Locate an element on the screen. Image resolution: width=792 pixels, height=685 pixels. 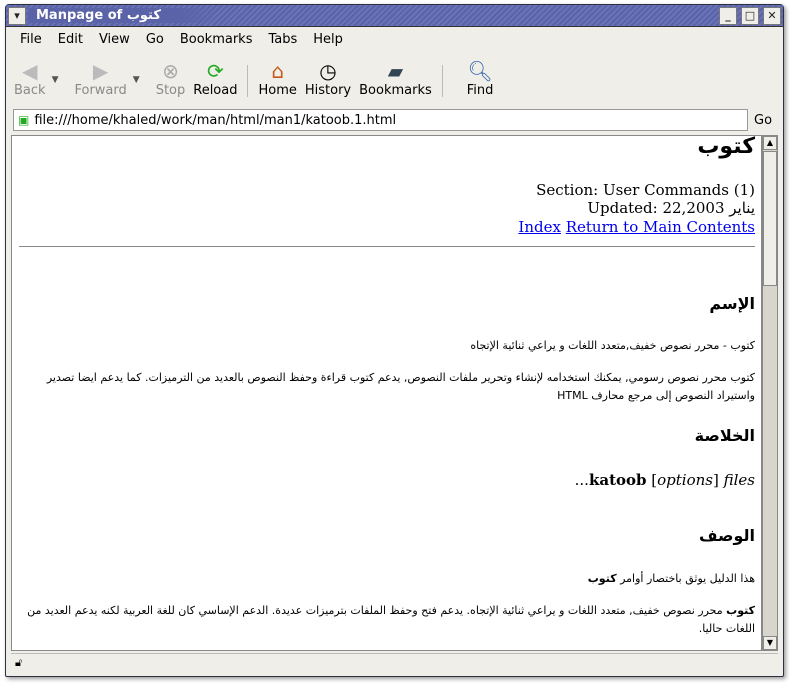
synopsis-heading: الخلاصة is located at coordinates (724, 435).